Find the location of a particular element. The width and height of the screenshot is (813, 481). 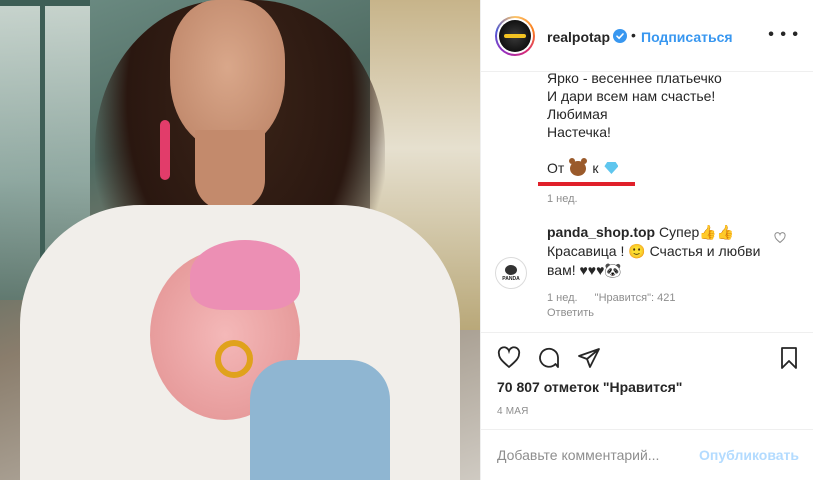

caption-line: Настечка! is located at coordinates (579, 132).